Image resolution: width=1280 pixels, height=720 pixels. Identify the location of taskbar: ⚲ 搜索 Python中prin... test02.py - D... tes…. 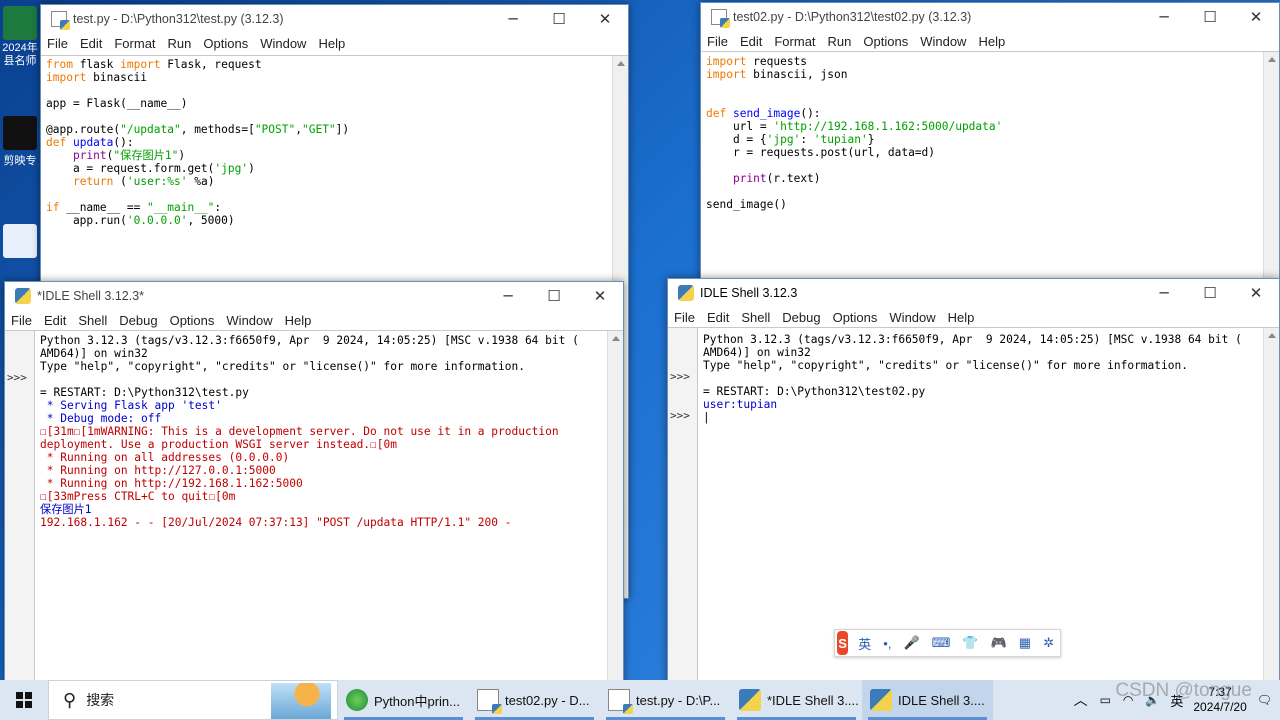
(640, 700).